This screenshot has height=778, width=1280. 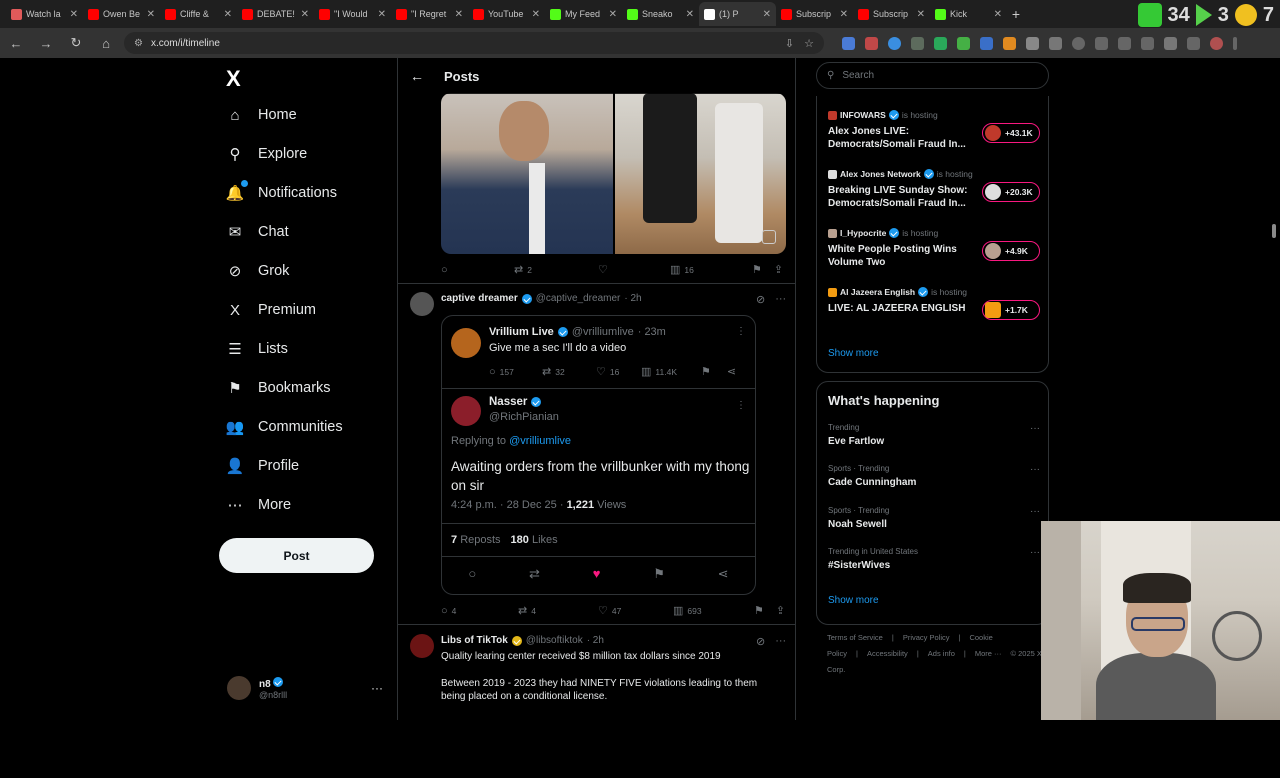 I want to click on views-button: ▥ 693, so click(x=713, y=610).